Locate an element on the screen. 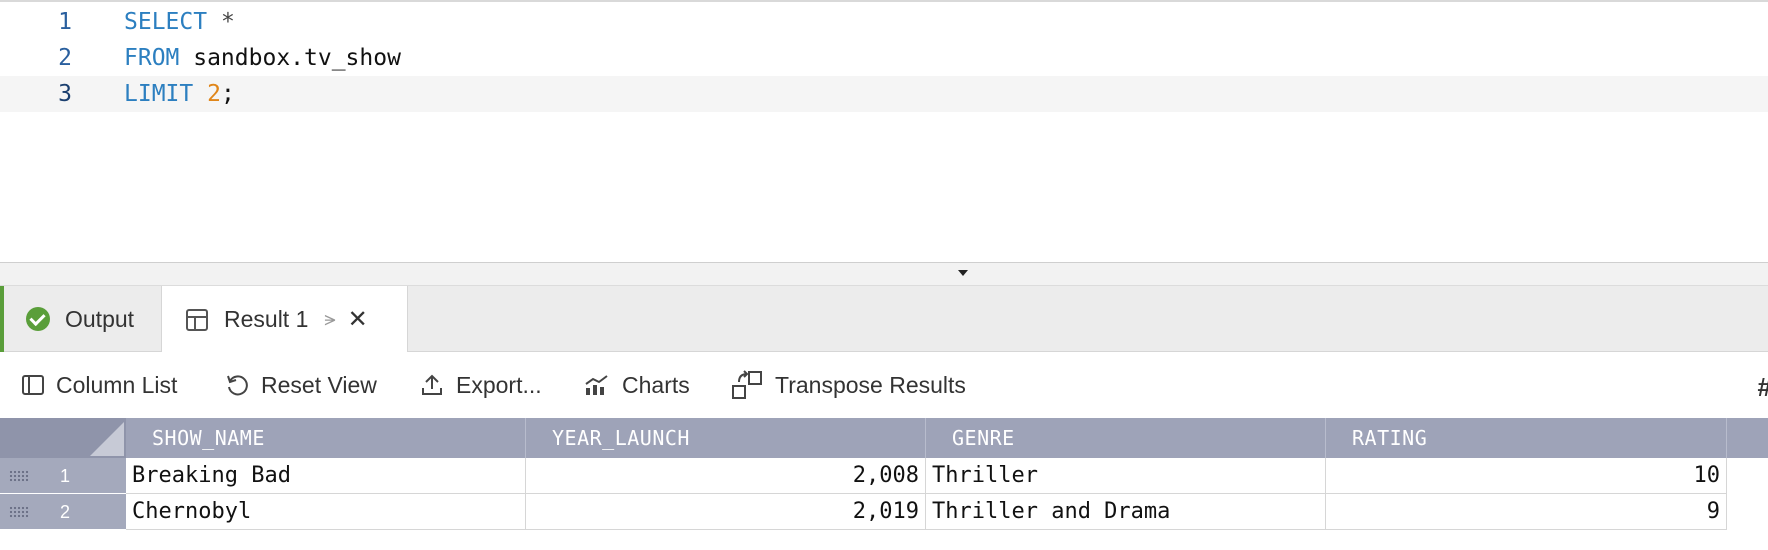 The image size is (1768, 550). sql-number: 2 is located at coordinates (214, 94).